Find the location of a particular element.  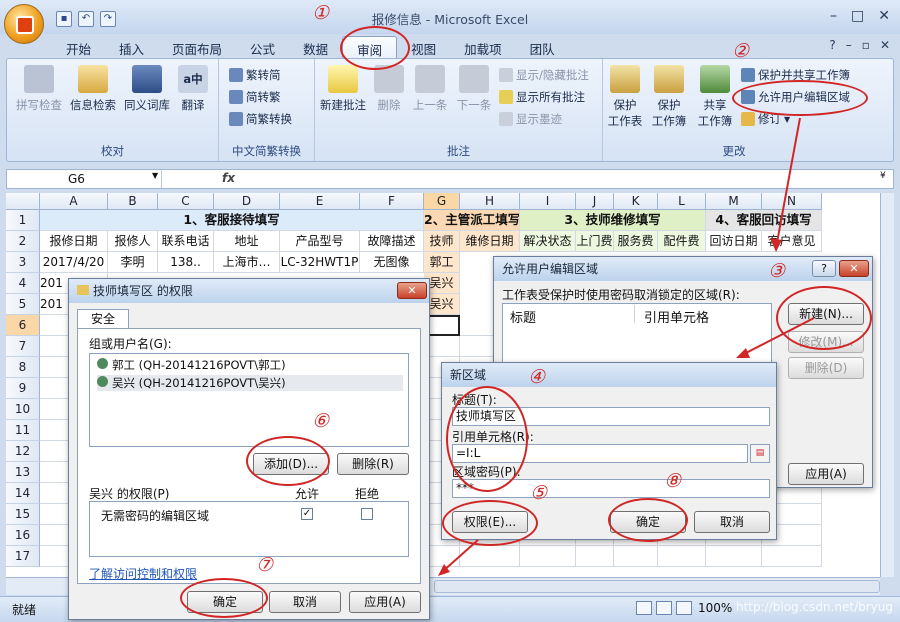

annotation-number-2: ② is located at coordinates (741, 51).